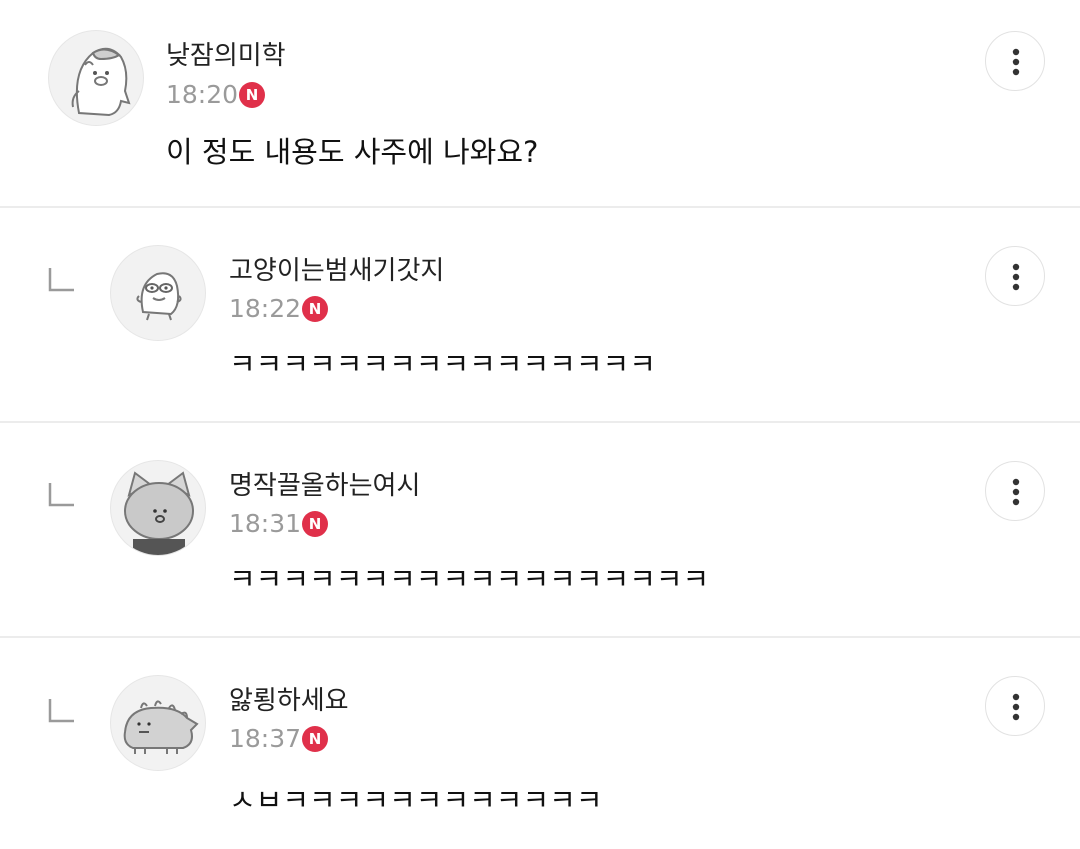 Image resolution: width=1080 pixels, height=849 pixels. Describe the element at coordinates (159, 296) in the screenshot. I see `bird-character-icon` at that location.